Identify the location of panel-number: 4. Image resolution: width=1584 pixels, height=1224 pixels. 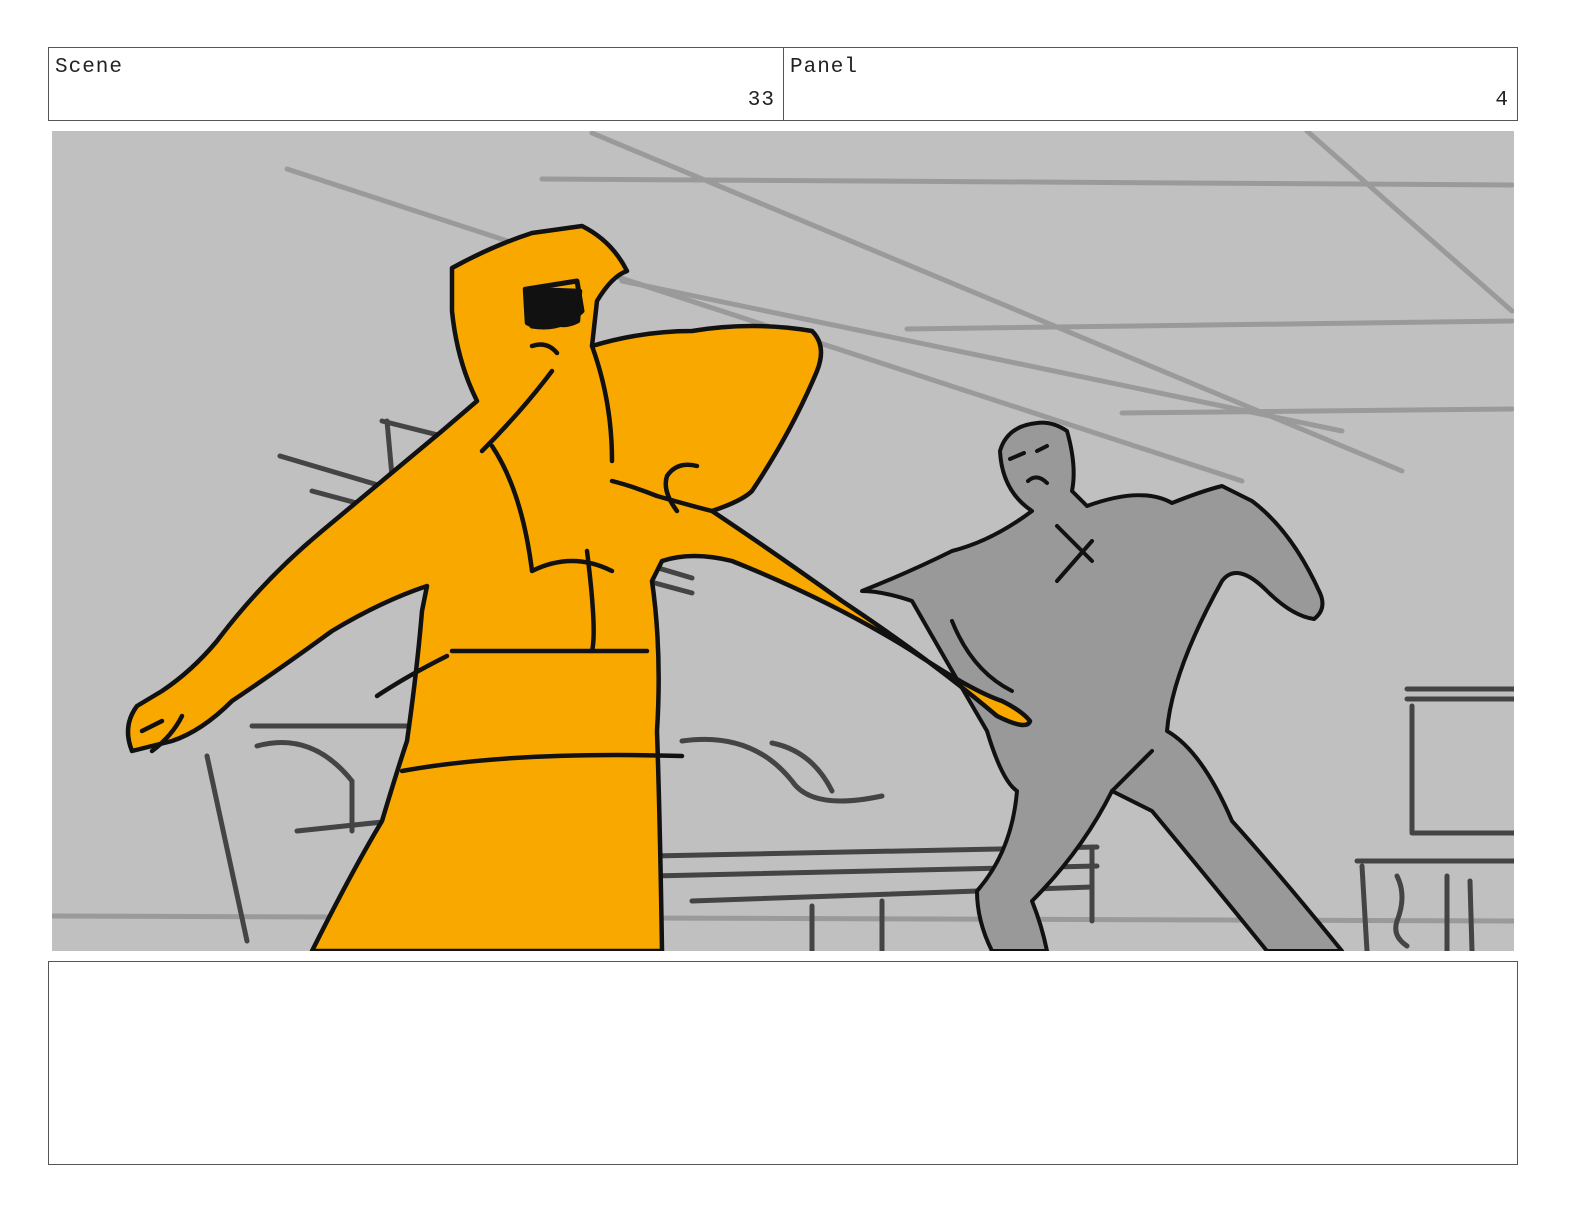
(1502, 100).